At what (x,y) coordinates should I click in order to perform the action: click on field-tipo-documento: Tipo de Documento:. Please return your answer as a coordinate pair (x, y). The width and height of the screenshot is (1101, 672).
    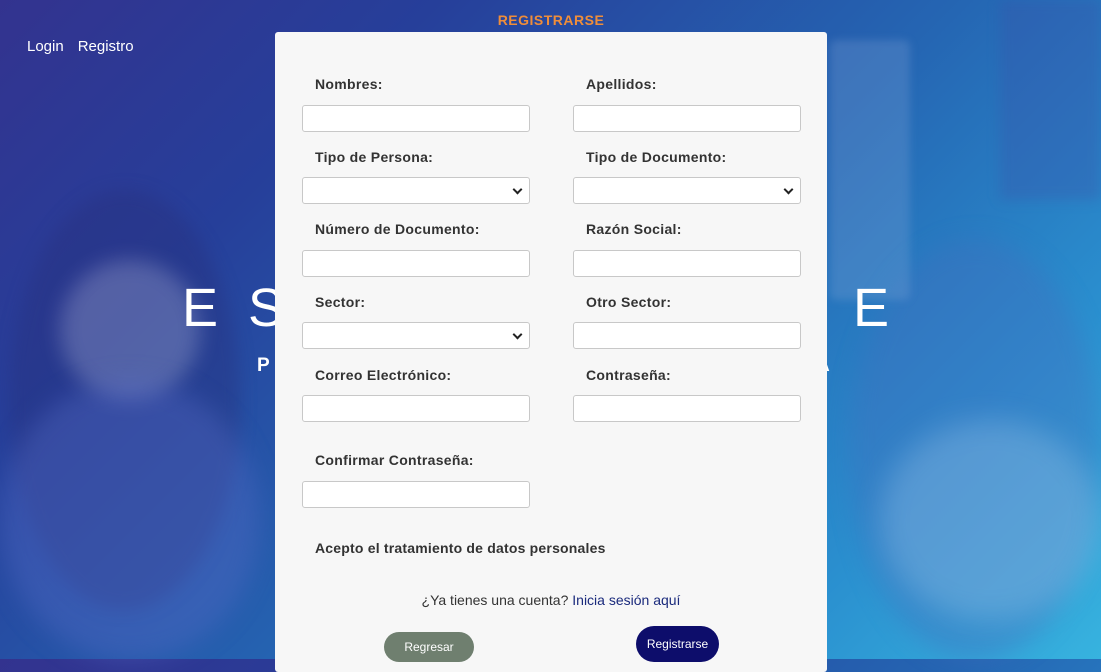
    Looking at the image, I should click on (687, 176).